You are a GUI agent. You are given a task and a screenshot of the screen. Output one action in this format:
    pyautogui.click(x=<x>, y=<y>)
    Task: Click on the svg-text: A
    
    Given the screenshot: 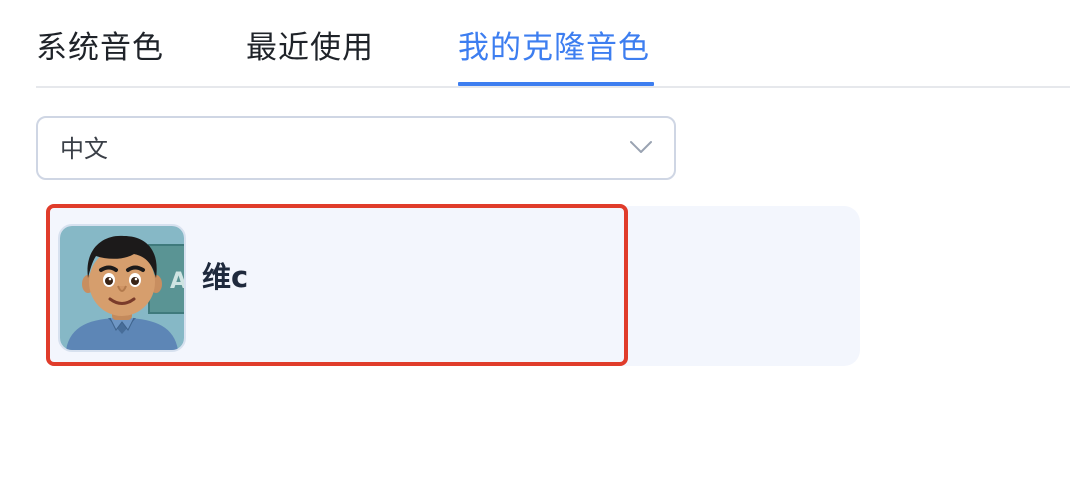 What is the action you would take?
    pyautogui.click(x=177, y=281)
    